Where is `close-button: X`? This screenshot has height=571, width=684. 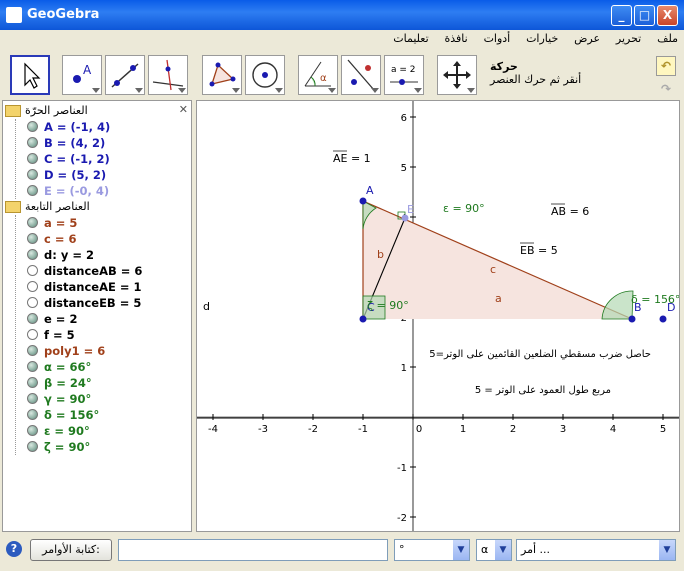
close-button: X is located at coordinates (667, 15).